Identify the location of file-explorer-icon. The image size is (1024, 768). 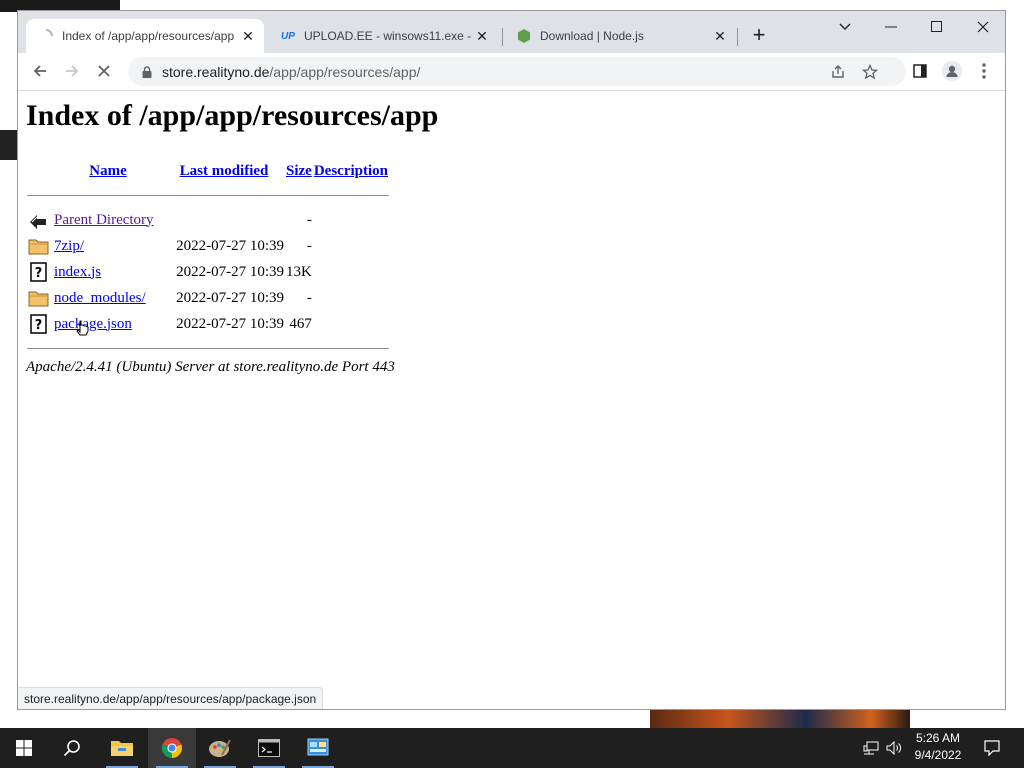
(122, 748).